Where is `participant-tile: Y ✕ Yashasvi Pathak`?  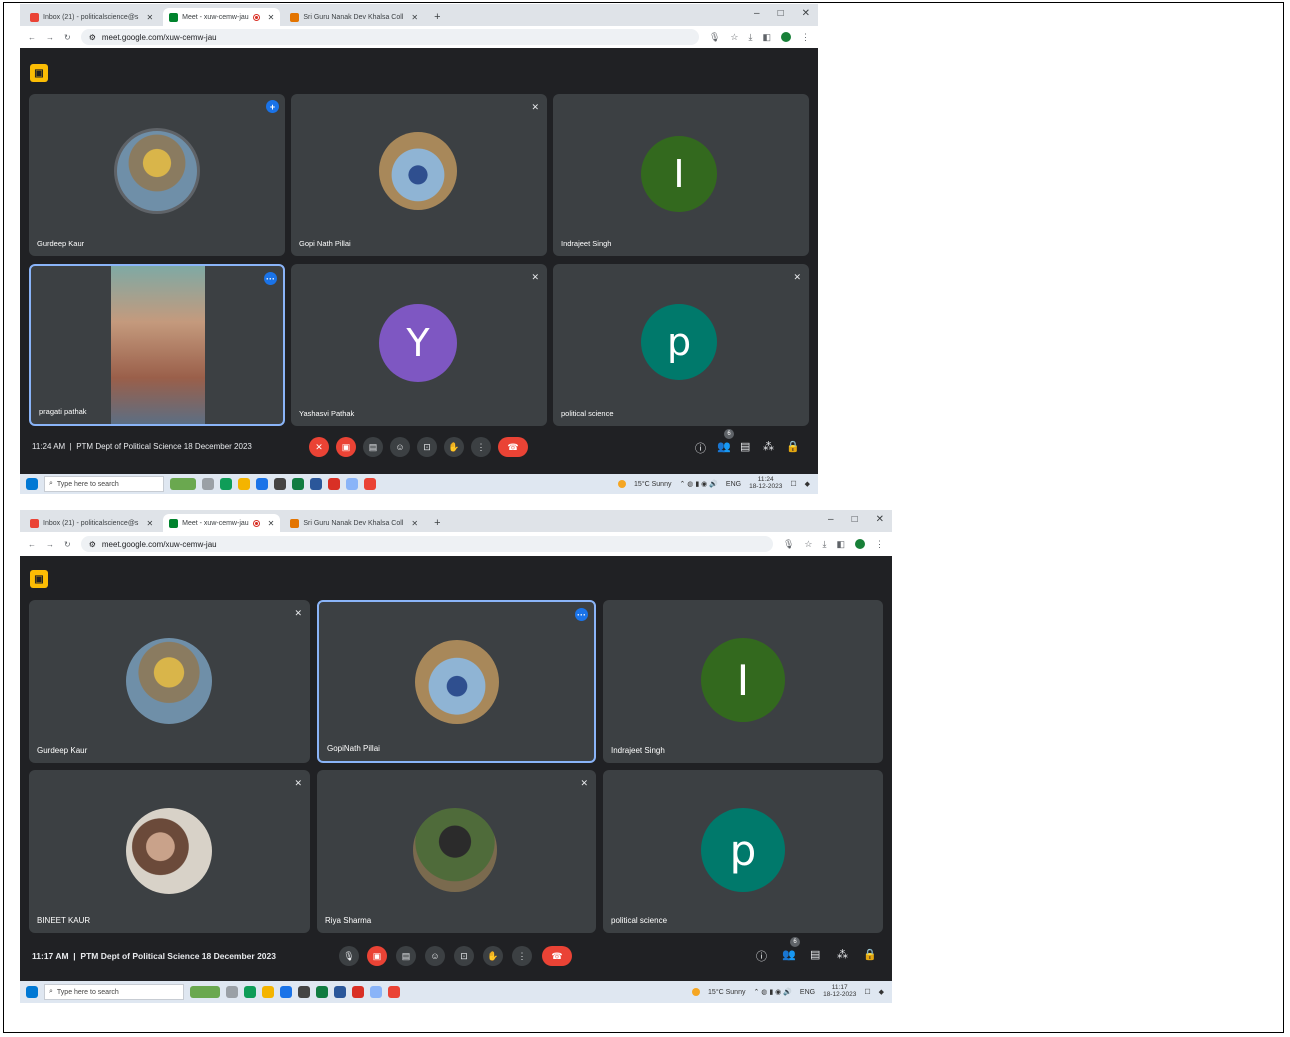 participant-tile: Y ✕ Yashasvi Pathak is located at coordinates (419, 345).